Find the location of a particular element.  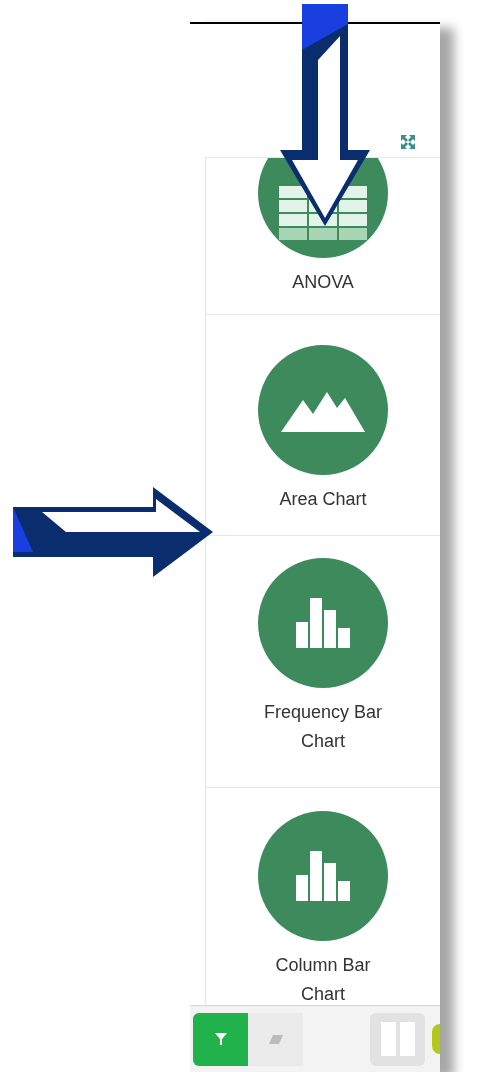

eraser-icon is located at coordinates (275, 1039).